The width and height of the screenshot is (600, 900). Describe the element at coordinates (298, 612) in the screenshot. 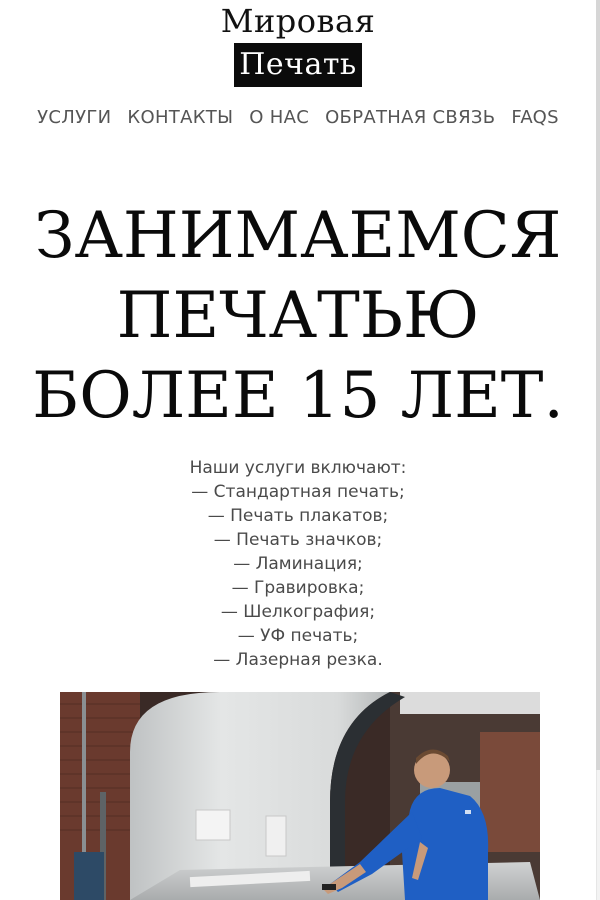

I see `service-item: — Шелкография;` at that location.